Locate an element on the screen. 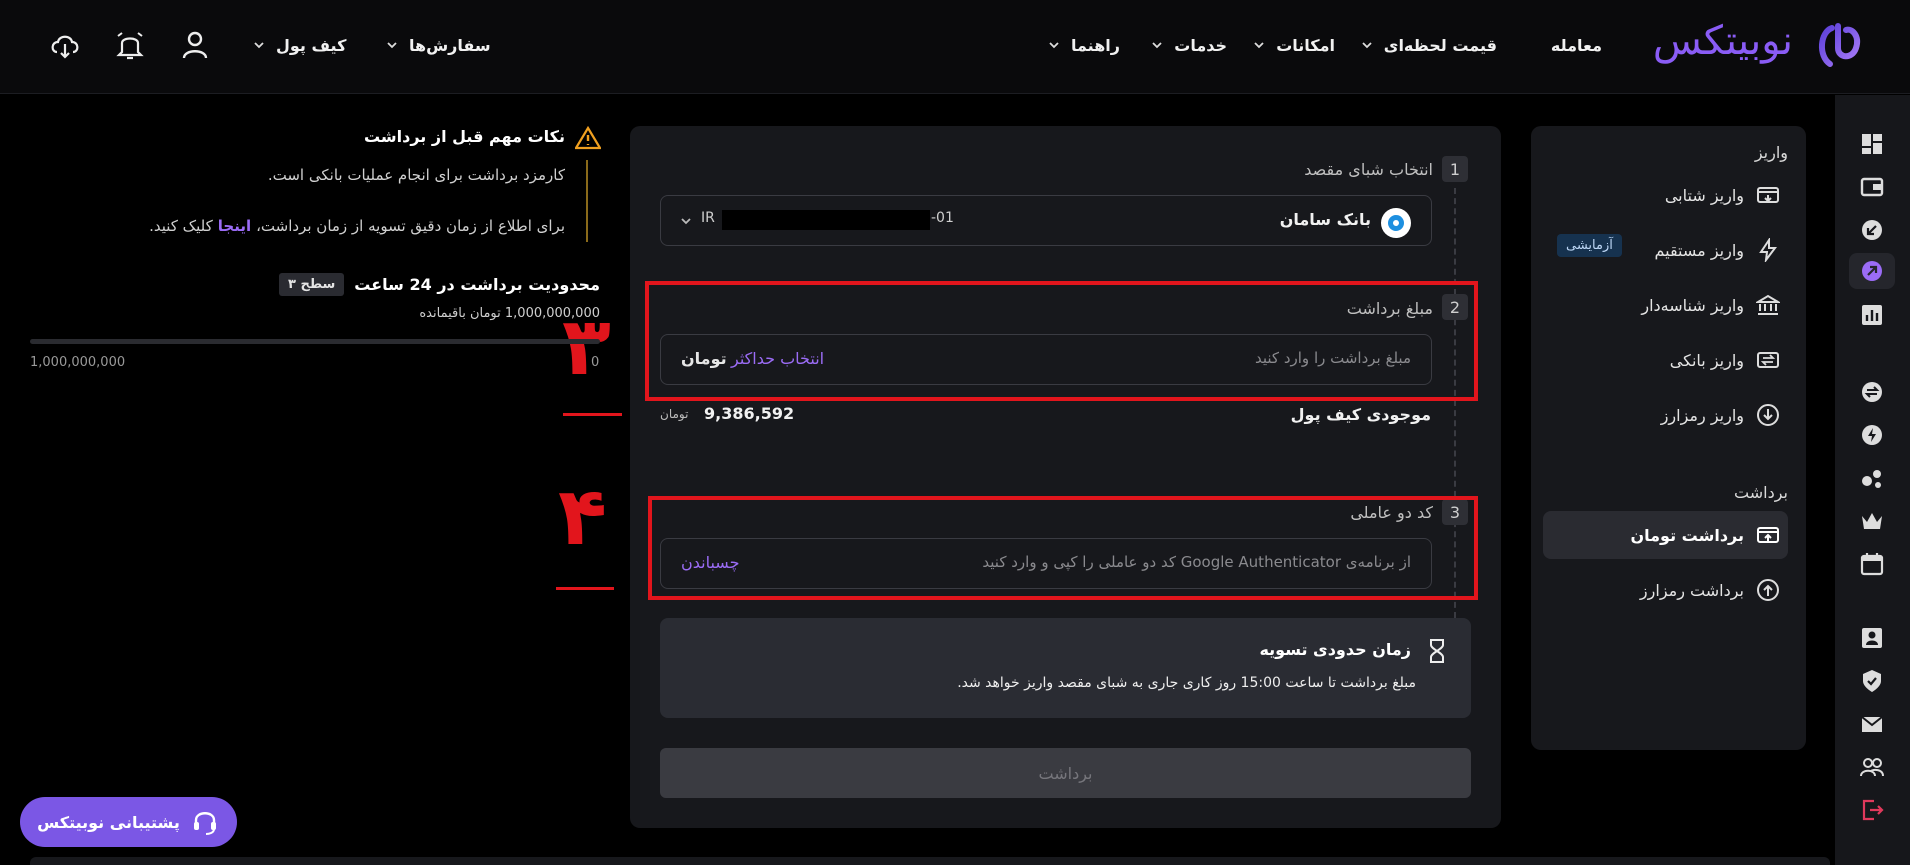 This screenshot has height=865, width=1910. beta-badge: آزمایشی is located at coordinates (1589, 245).